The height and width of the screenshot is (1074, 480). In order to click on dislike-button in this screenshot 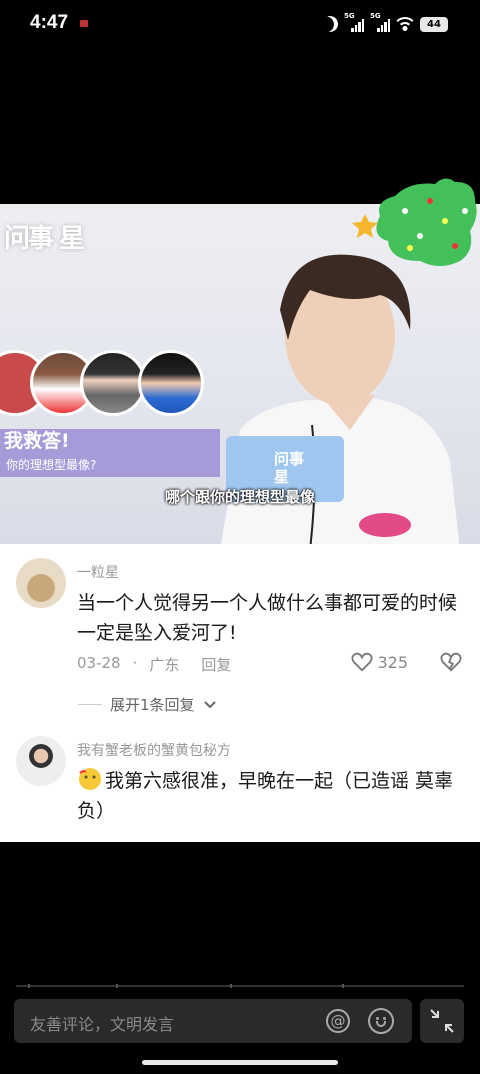, I will do `click(451, 664)`.